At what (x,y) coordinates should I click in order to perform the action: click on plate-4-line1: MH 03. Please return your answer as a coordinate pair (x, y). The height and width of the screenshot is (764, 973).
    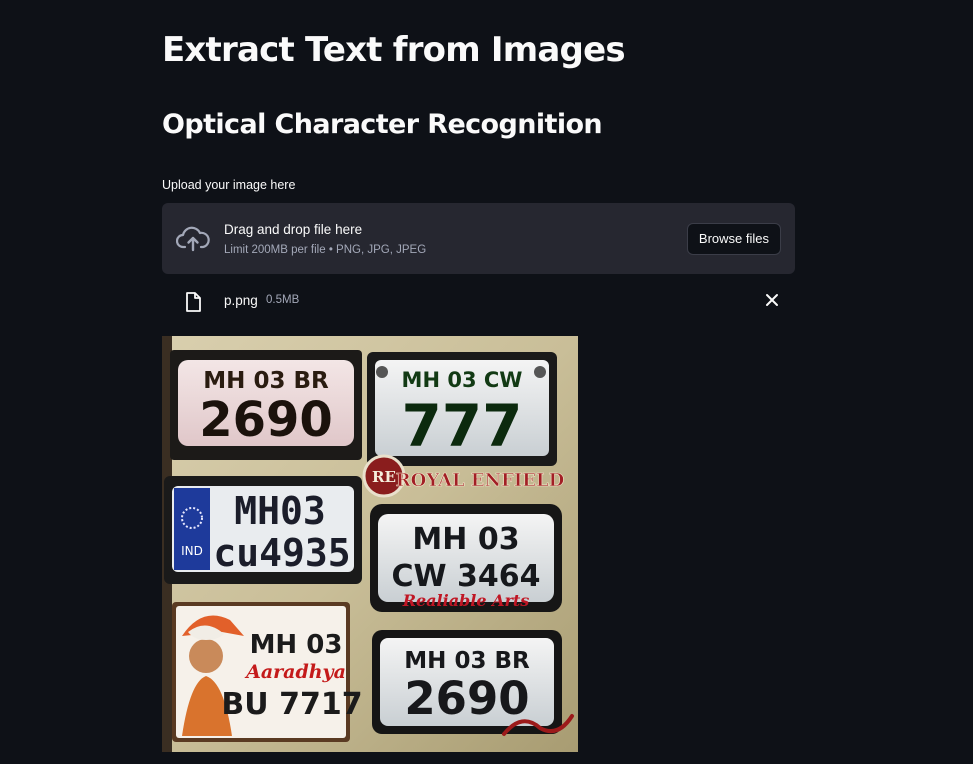
    Looking at the image, I should click on (465, 539).